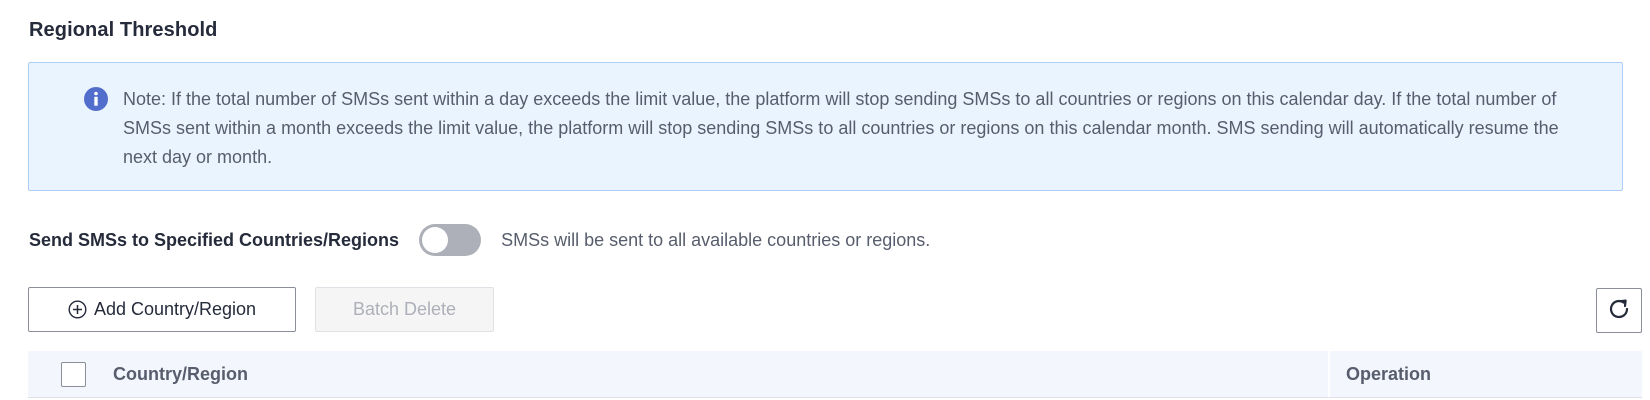 The image size is (1650, 400). Describe the element at coordinates (435, 240) in the screenshot. I see `toggle-knob` at that location.